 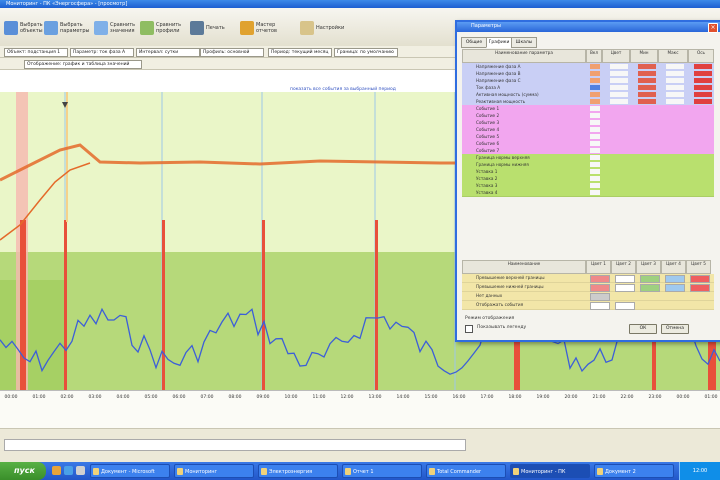 I want to click on taskbar-task: Электроэнергия, so click(x=298, y=471).